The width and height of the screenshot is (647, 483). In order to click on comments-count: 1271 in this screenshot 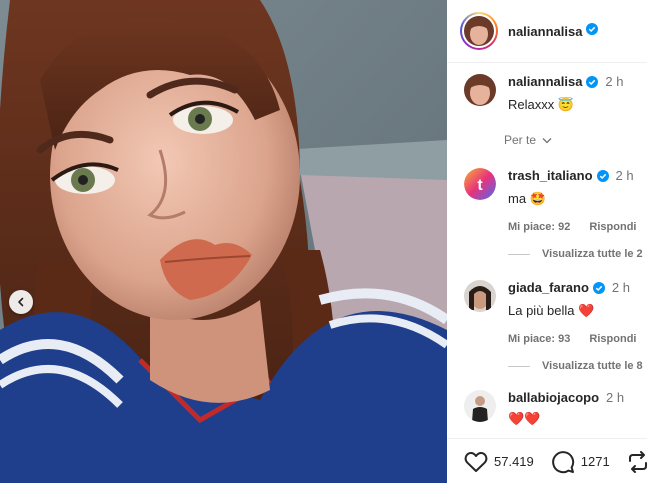, I will do `click(595, 461)`.